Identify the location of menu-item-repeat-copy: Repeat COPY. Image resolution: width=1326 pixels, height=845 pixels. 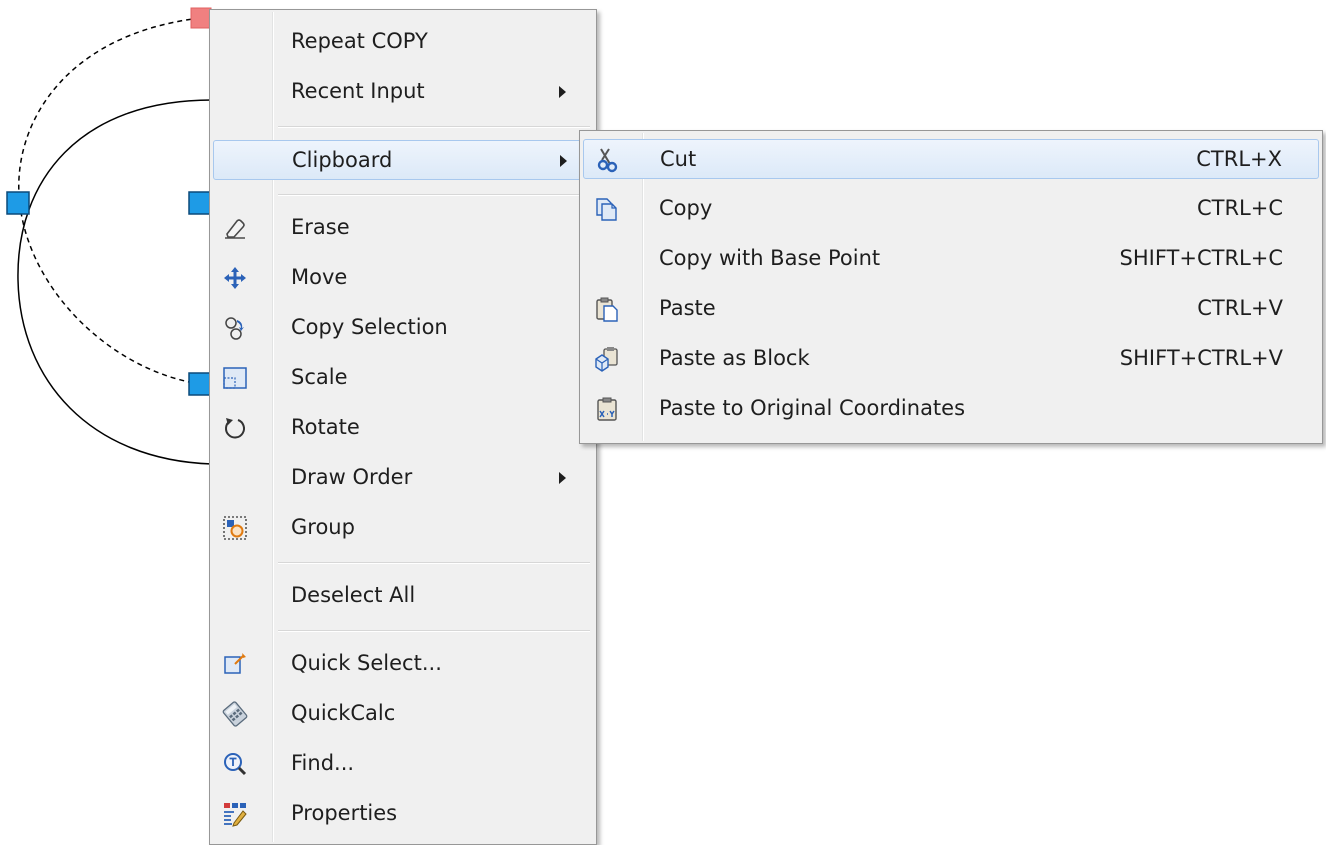
(403, 42).